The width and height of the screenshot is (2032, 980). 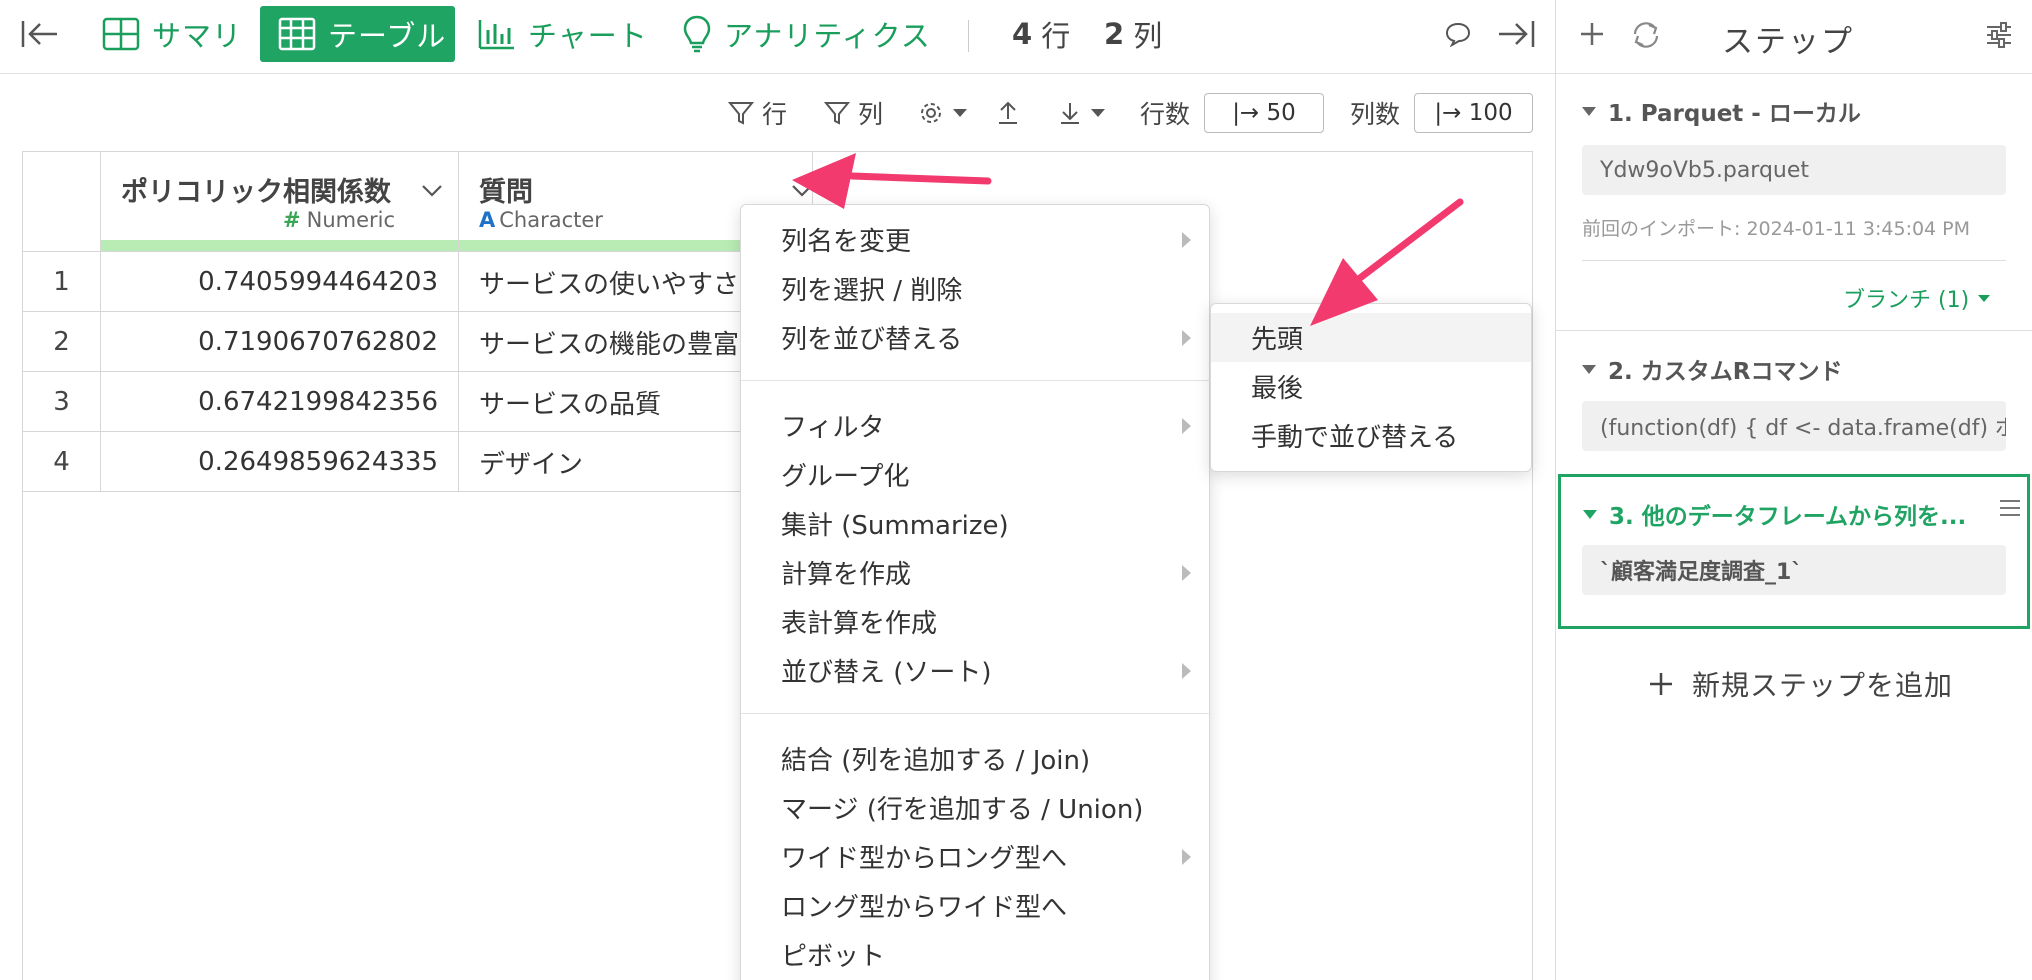 What do you see at coordinates (588, 36) in the screenshot?
I see `tab-chart-label: チャート` at bounding box center [588, 36].